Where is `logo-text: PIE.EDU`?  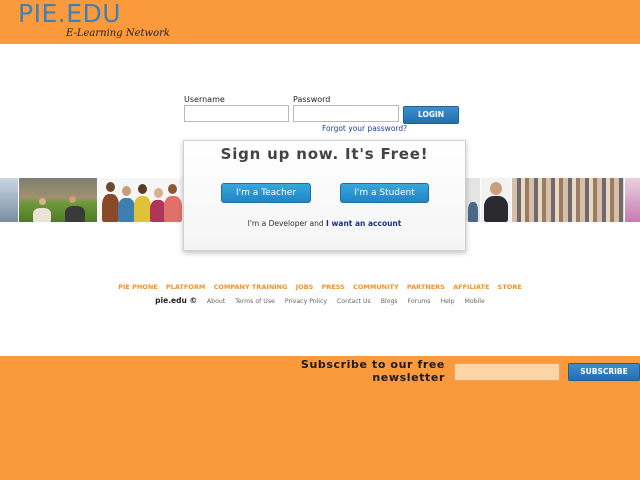
logo-text: PIE.EDU is located at coordinates (70, 14).